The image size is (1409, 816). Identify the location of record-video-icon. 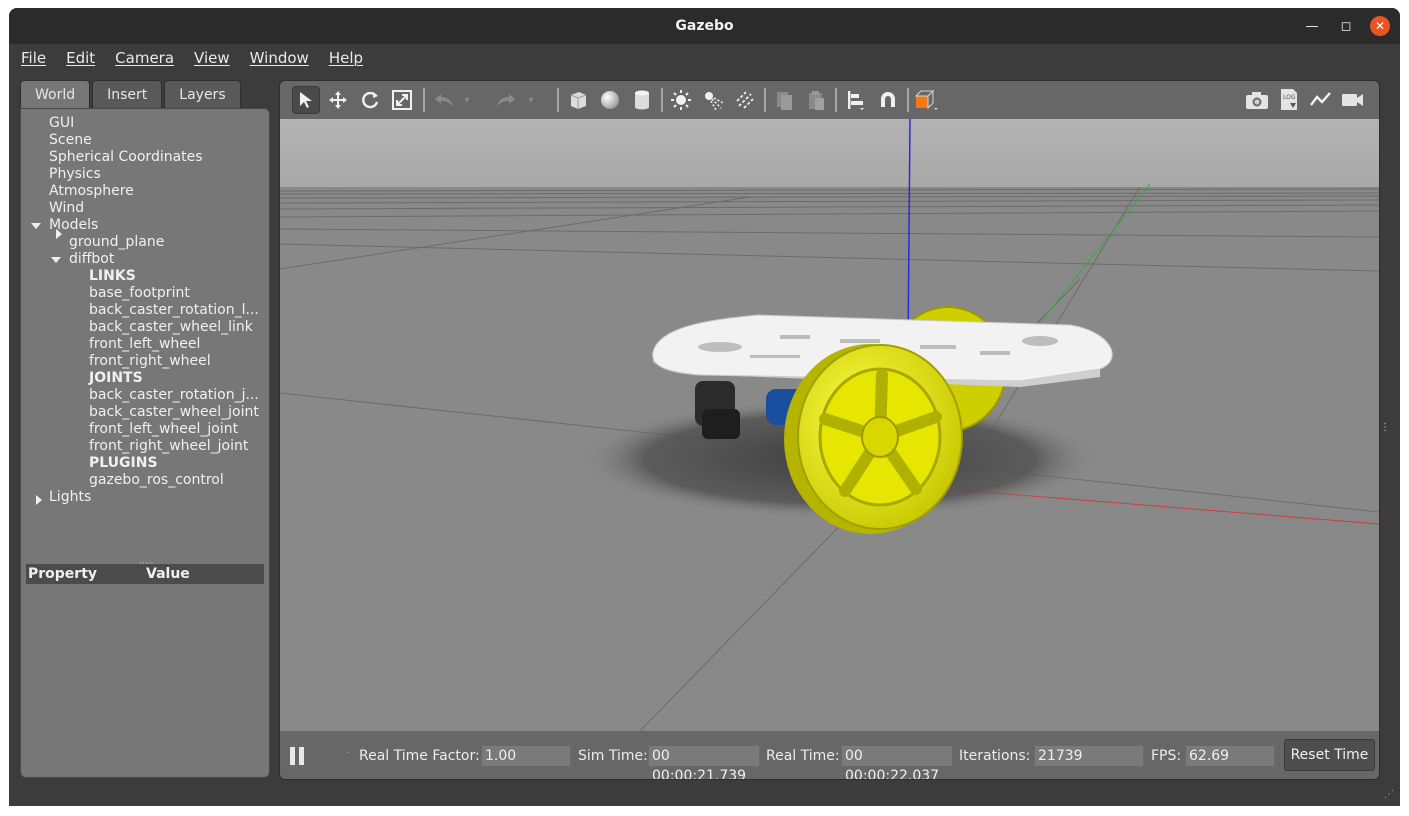
(1353, 100).